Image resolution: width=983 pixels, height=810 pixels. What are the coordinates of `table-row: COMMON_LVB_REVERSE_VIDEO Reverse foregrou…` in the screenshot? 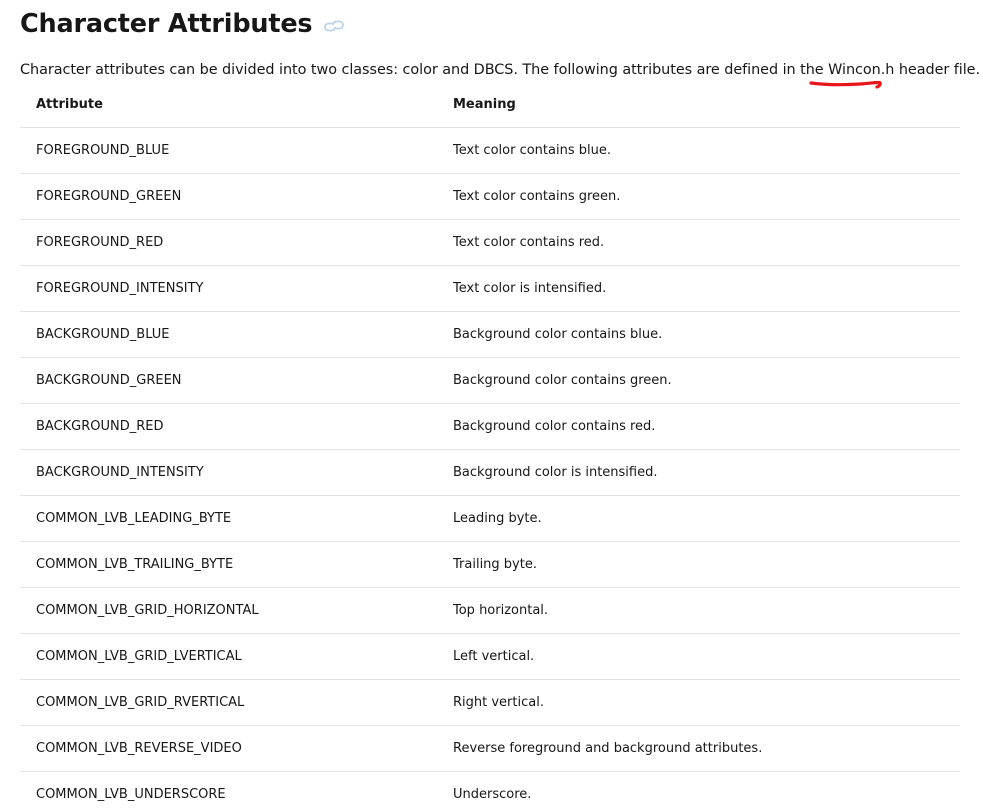 It's located at (490, 748).